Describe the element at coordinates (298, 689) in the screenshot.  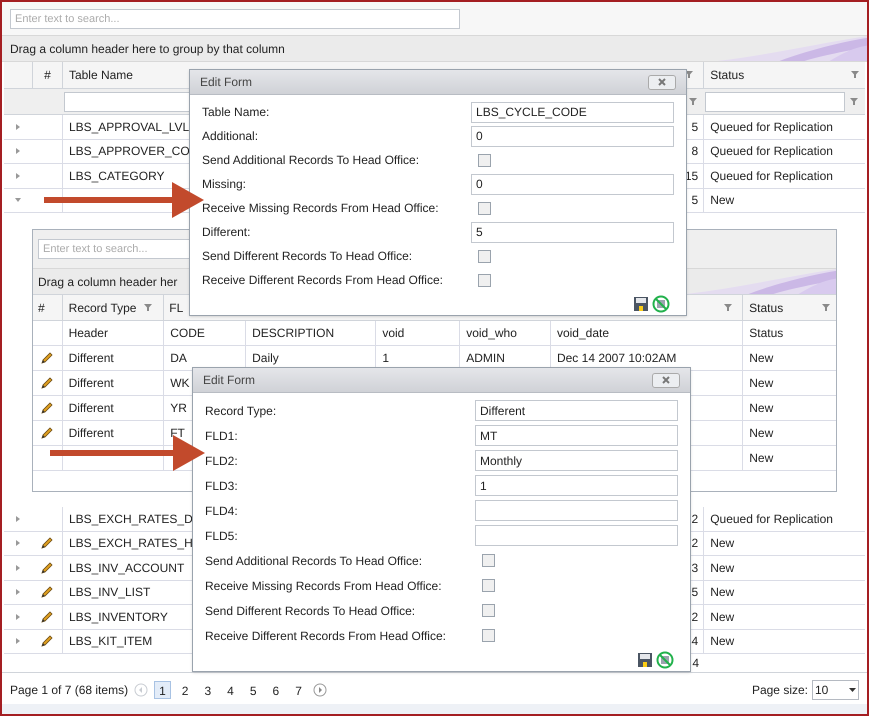
I see `page-button: 7` at that location.